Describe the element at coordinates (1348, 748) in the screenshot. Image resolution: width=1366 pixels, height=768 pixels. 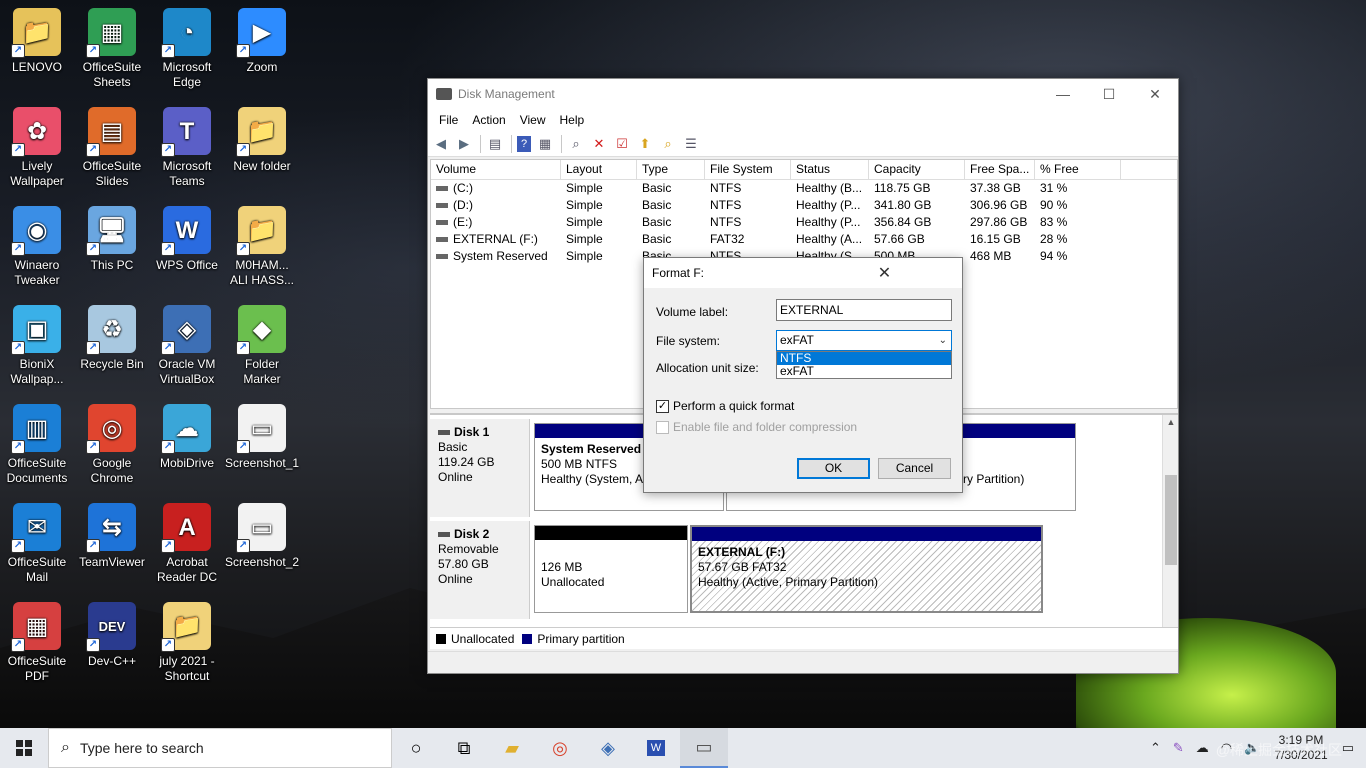
I see `notification-icon: ▭` at that location.